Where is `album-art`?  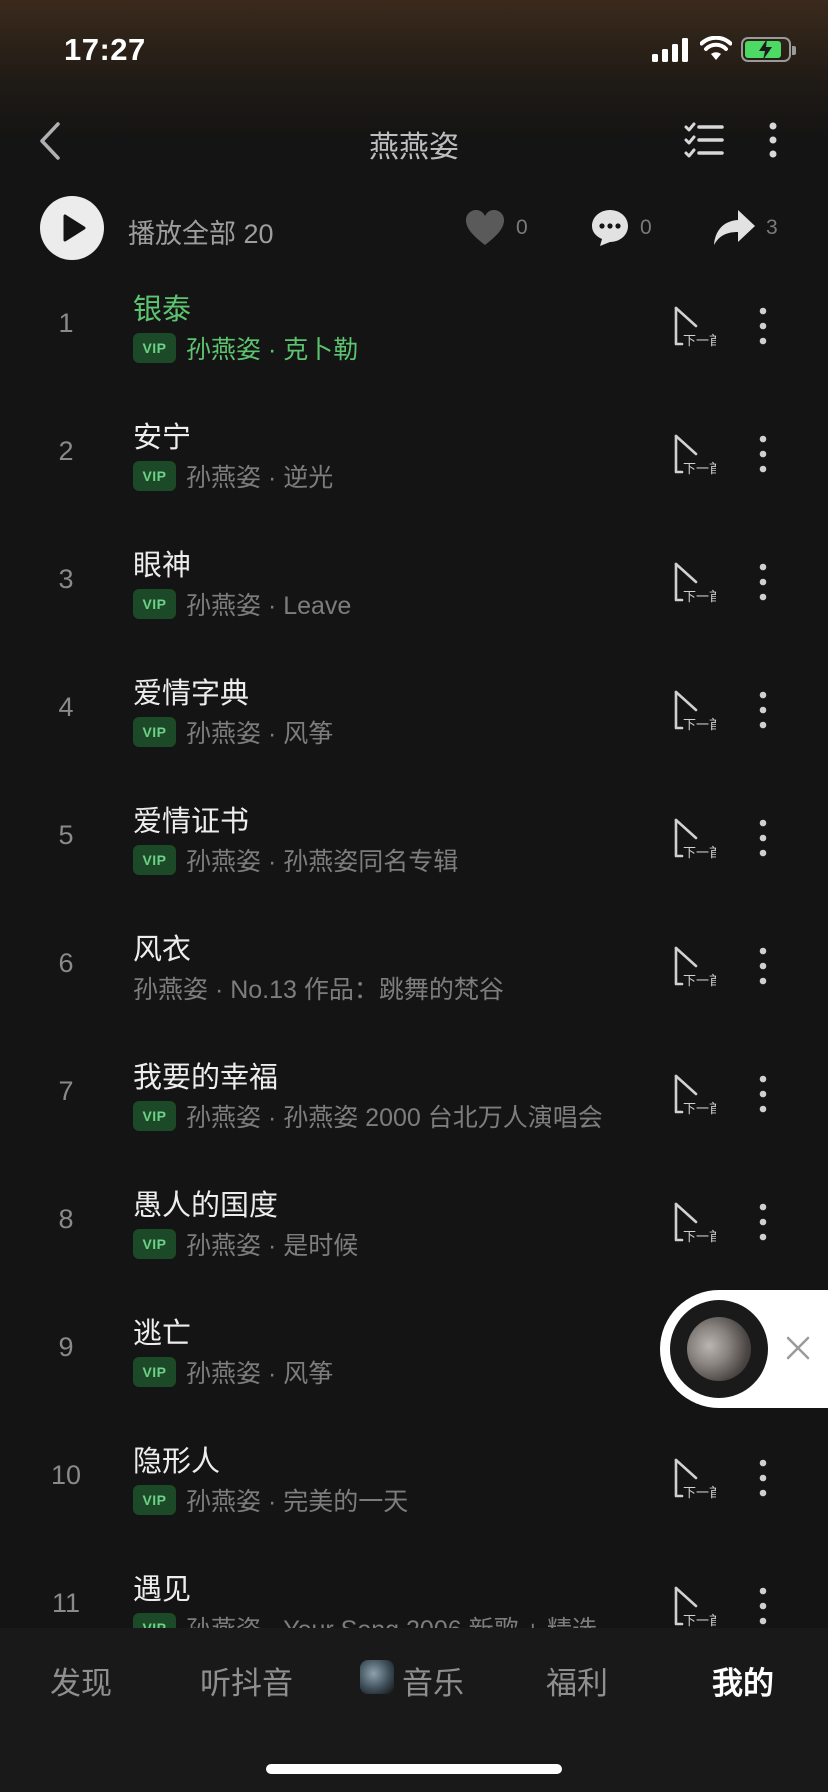
album-art is located at coordinates (719, 1349).